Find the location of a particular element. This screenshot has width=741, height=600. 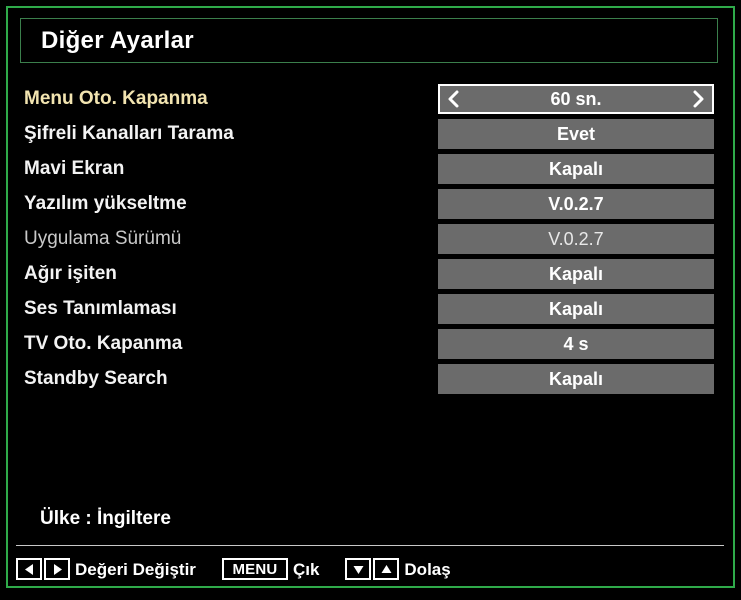

setting-value: 4 s is located at coordinates (576, 344).